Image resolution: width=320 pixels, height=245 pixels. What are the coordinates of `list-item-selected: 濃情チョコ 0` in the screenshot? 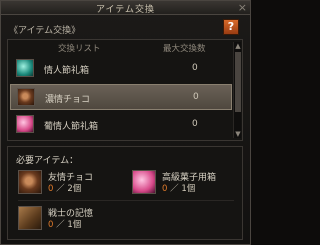 It's located at (121, 97).